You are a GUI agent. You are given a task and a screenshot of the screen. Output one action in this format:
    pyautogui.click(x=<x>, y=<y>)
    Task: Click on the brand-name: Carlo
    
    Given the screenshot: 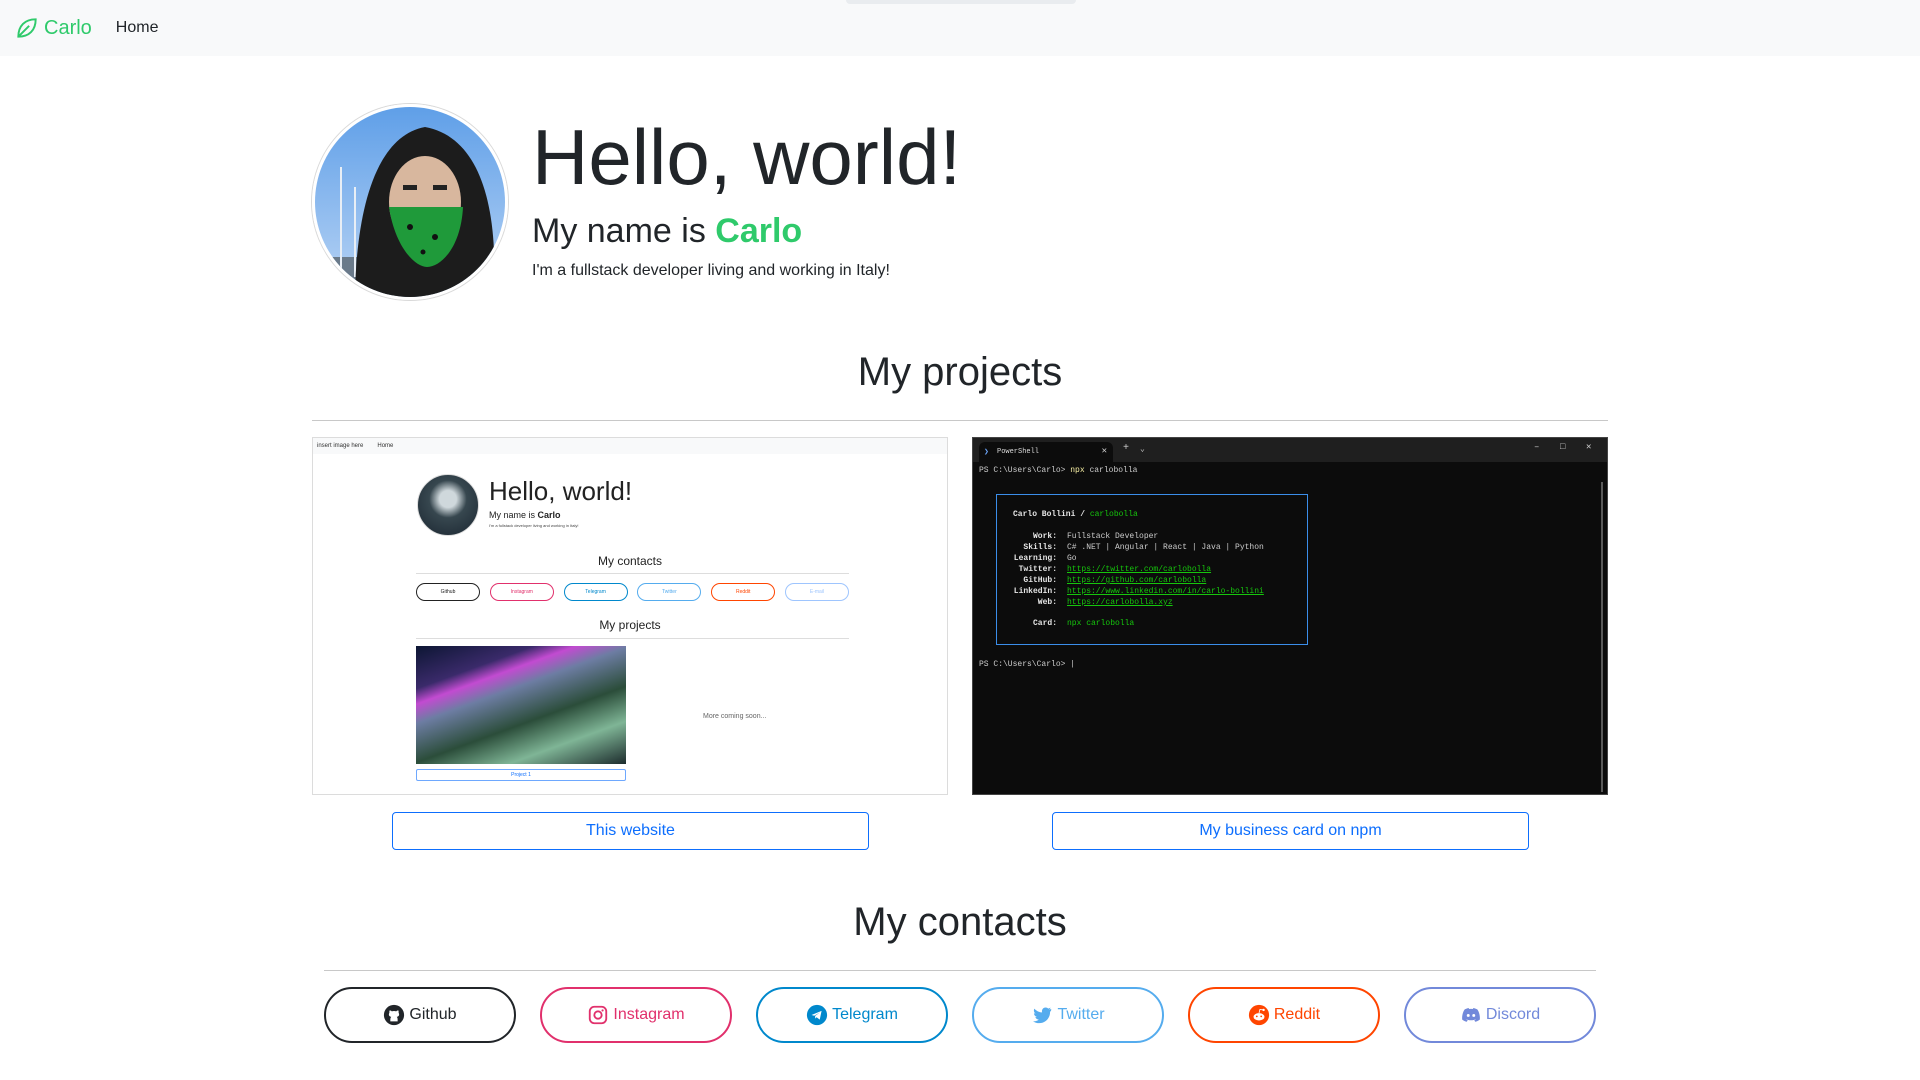 What is the action you would take?
    pyautogui.click(x=68, y=27)
    